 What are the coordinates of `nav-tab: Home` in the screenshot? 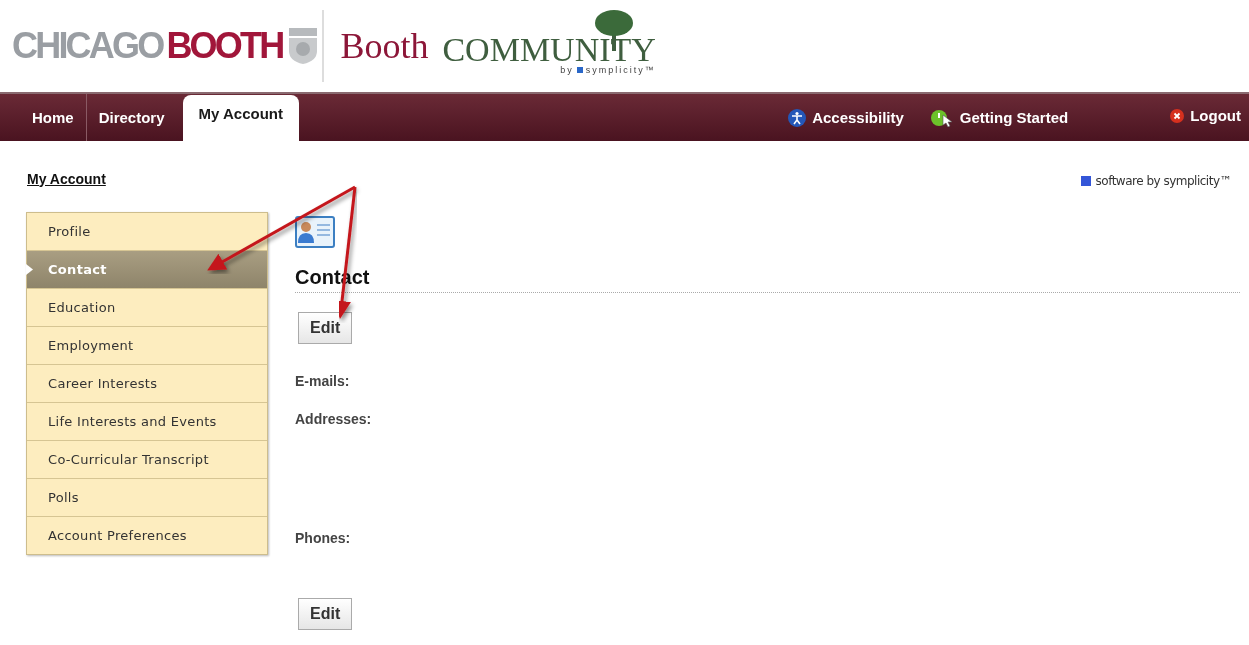 It's located at (53, 117).